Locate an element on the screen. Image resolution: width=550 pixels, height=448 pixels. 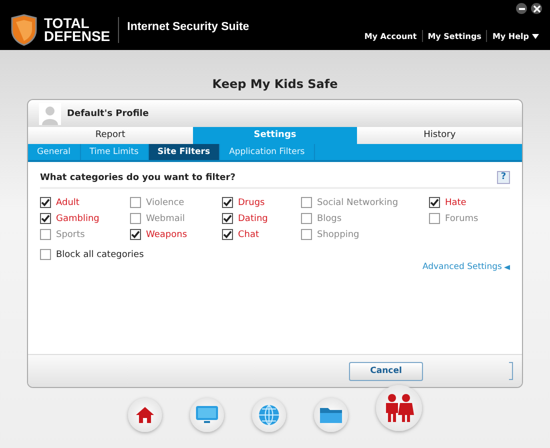
shield-icon is located at coordinates (24, 30).